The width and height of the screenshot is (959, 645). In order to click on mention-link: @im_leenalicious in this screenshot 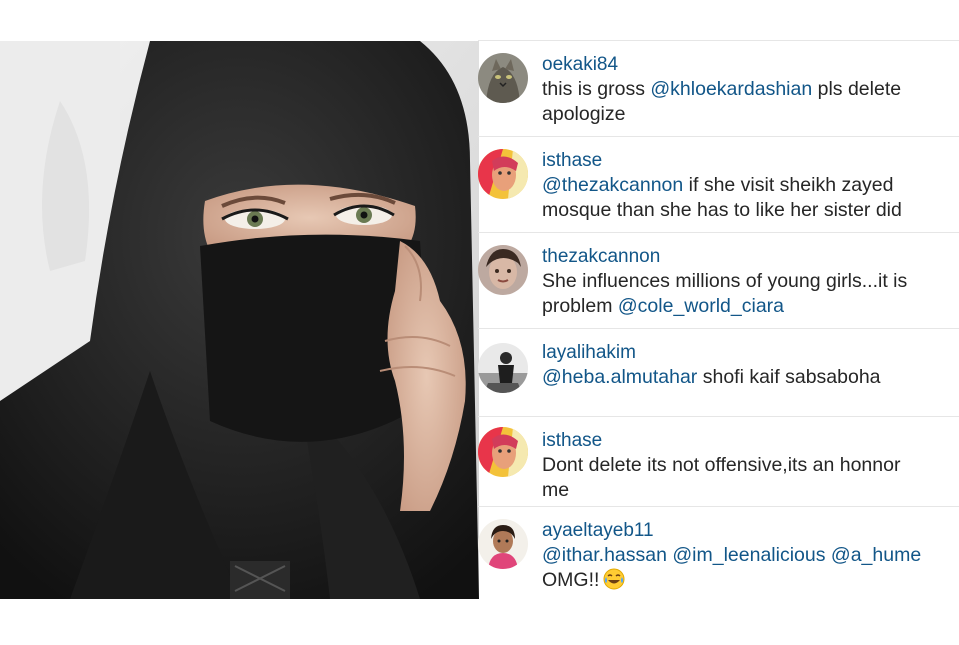, I will do `click(748, 555)`.